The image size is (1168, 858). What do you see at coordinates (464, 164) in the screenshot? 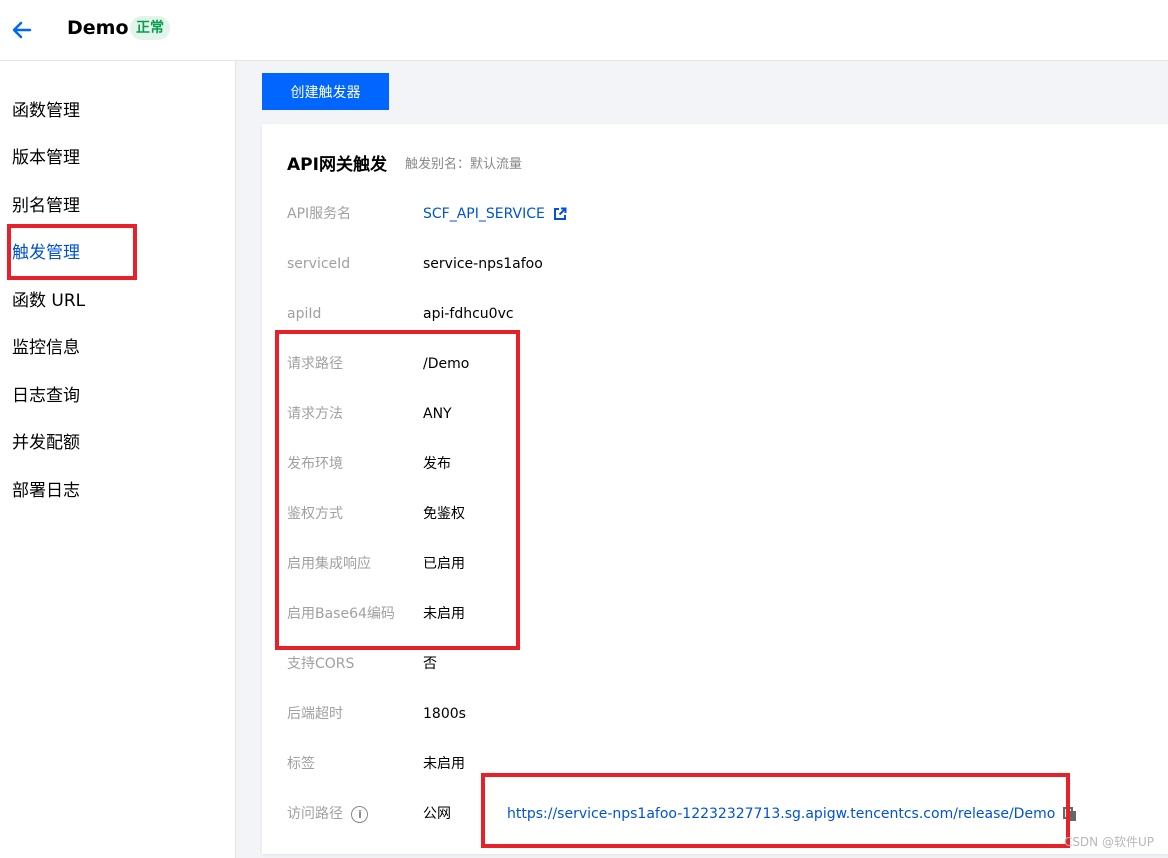
I see `trigger-alias: 触发别名：默认流量` at bounding box center [464, 164].